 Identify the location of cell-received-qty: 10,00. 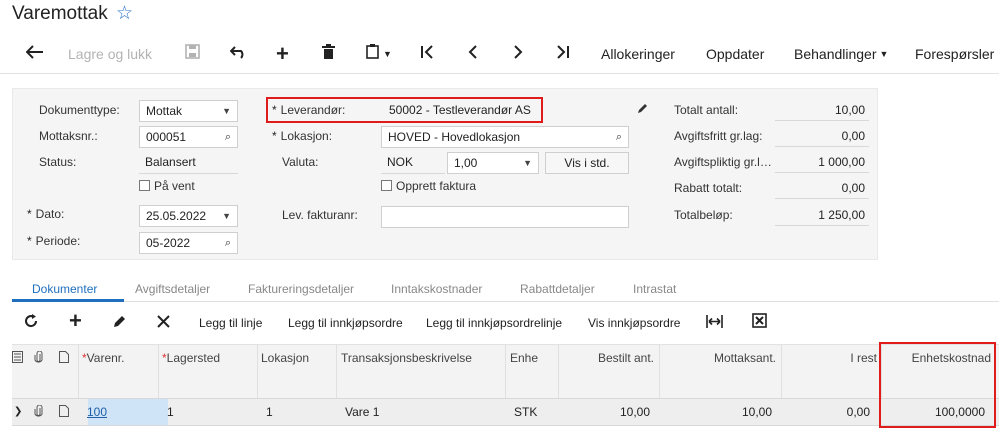
(717, 412).